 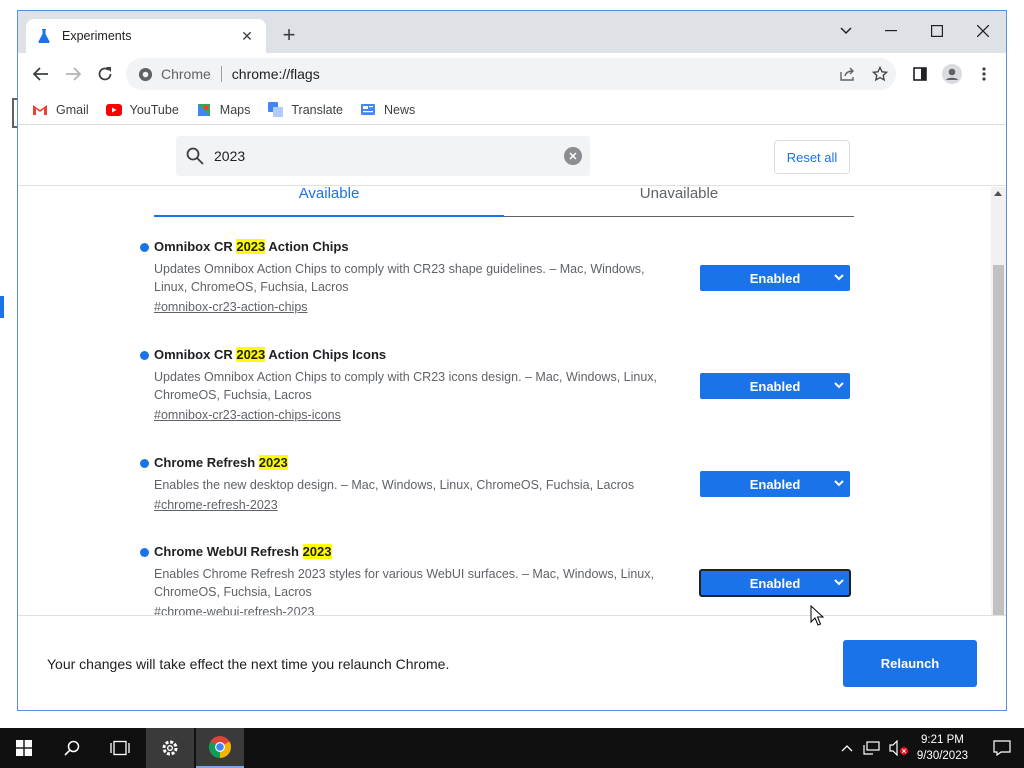 I want to click on taskbar-settings, so click(x=170, y=748).